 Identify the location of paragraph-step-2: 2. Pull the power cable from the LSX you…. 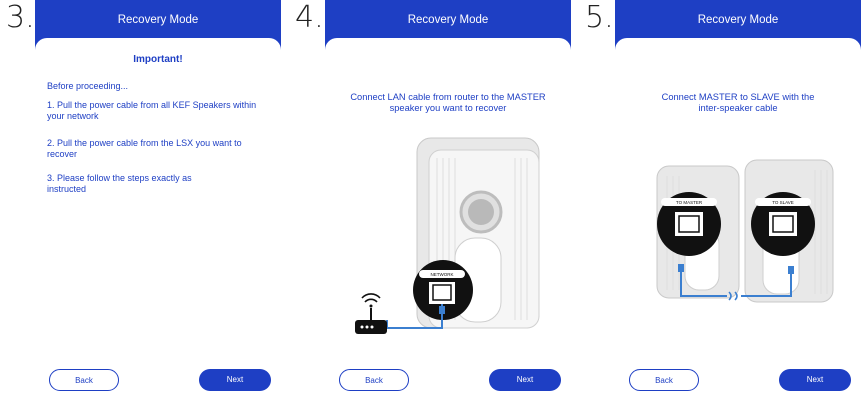
(144, 148).